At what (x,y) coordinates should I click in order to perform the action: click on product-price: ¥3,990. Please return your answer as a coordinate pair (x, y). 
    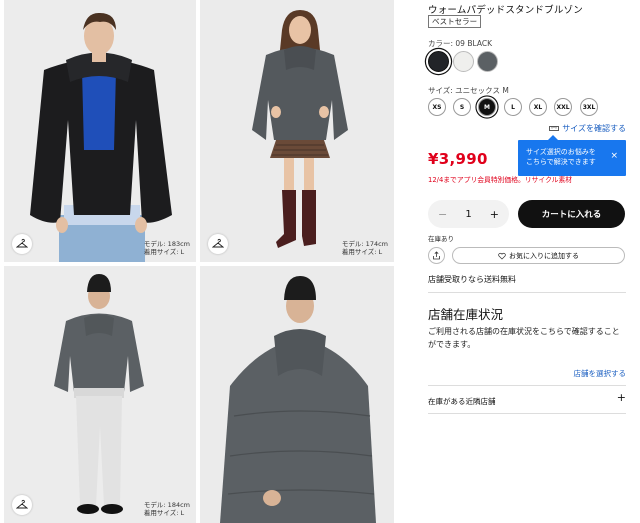
    Looking at the image, I should click on (458, 159).